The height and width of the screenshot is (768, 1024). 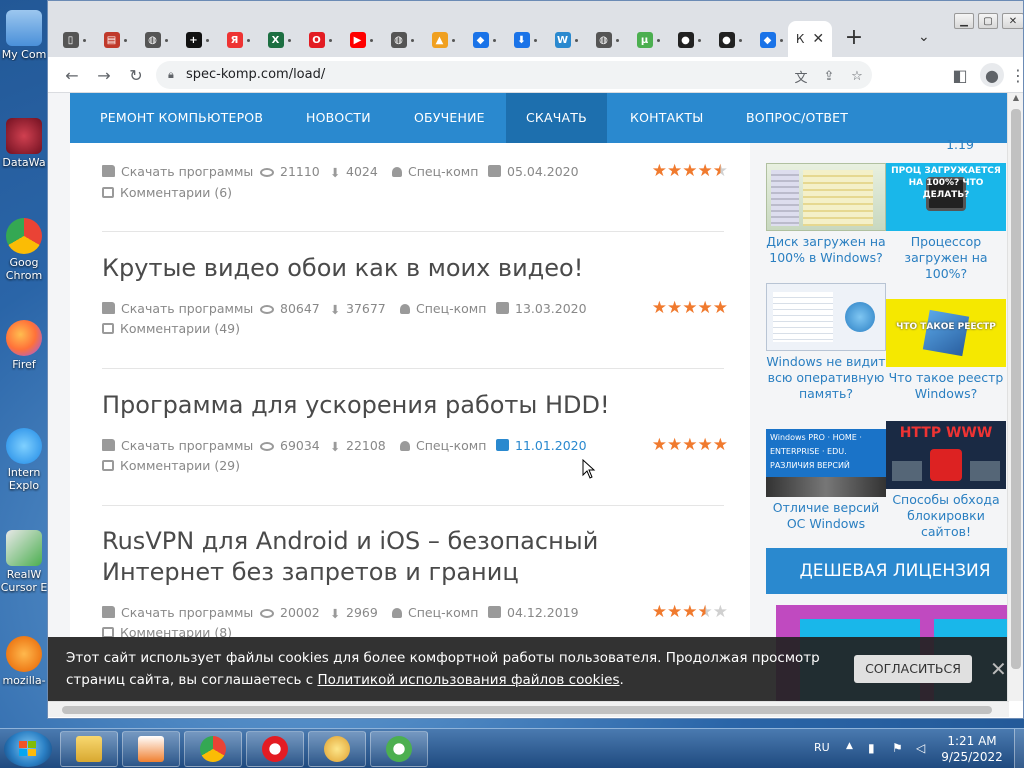 I want to click on nav-item-faq: ВОПРОС/ОТВЕТ, so click(x=797, y=118).